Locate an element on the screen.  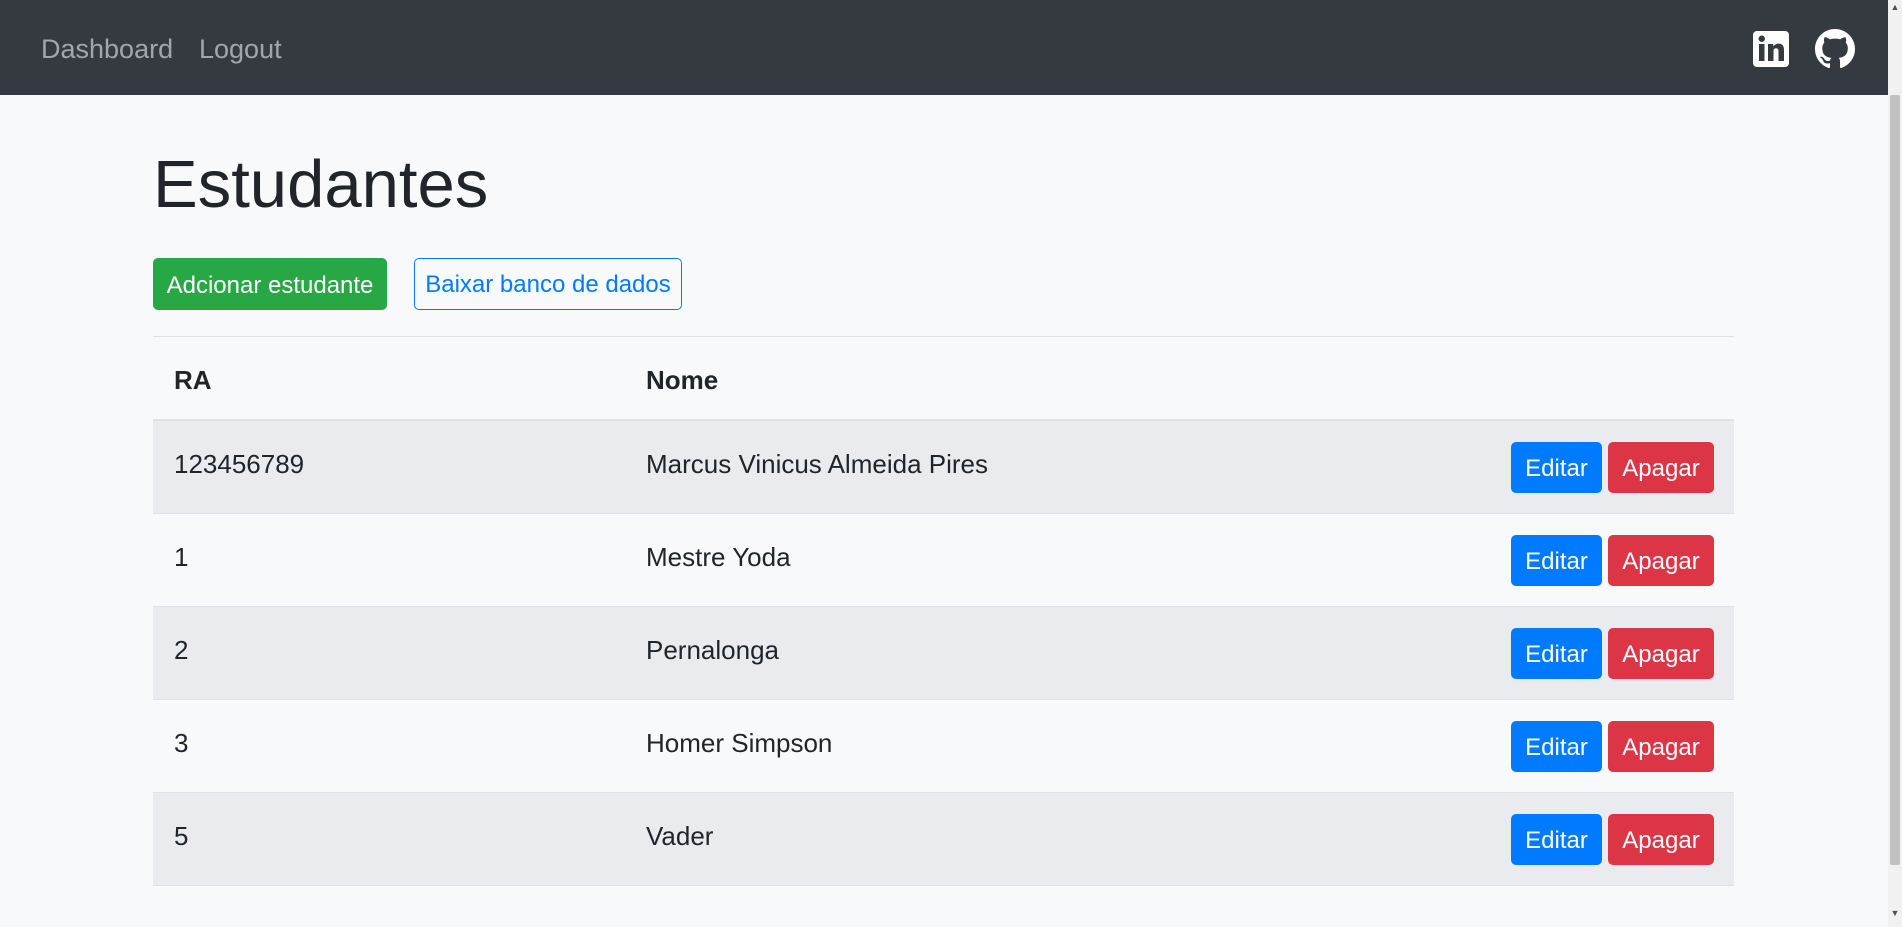
scroll-down-icon: ▼ is located at coordinates (1895, 913).